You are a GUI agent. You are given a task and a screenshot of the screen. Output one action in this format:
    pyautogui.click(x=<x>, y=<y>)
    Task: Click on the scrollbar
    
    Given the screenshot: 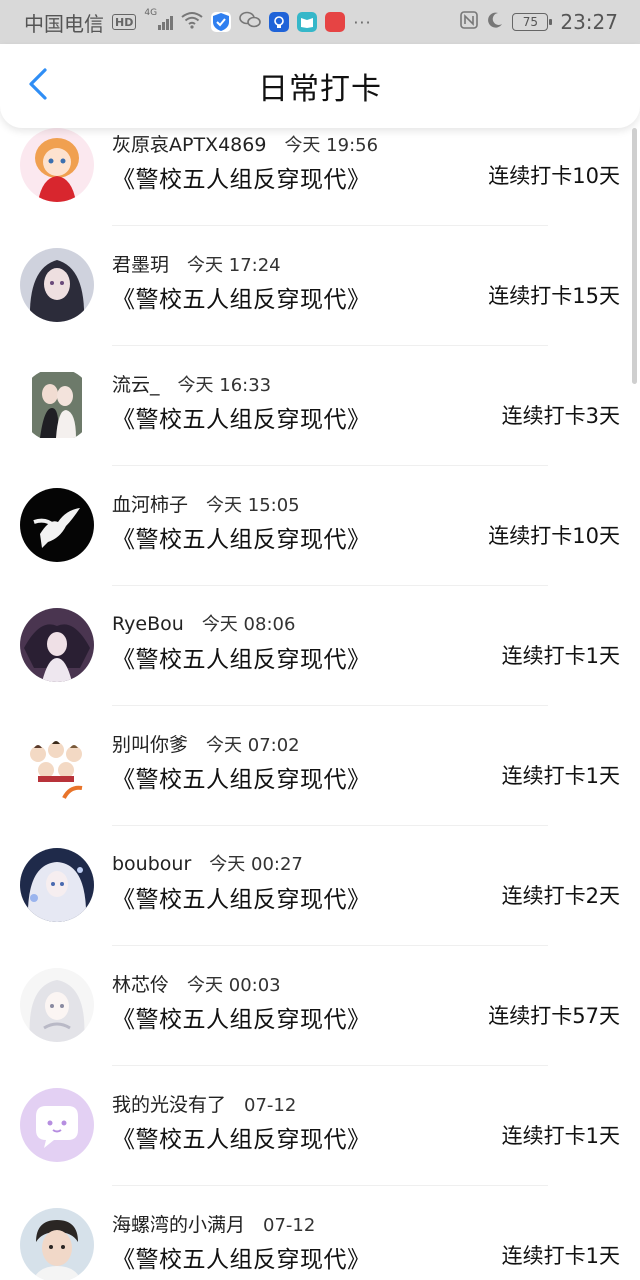 What is the action you would take?
    pyautogui.click(x=634, y=256)
    